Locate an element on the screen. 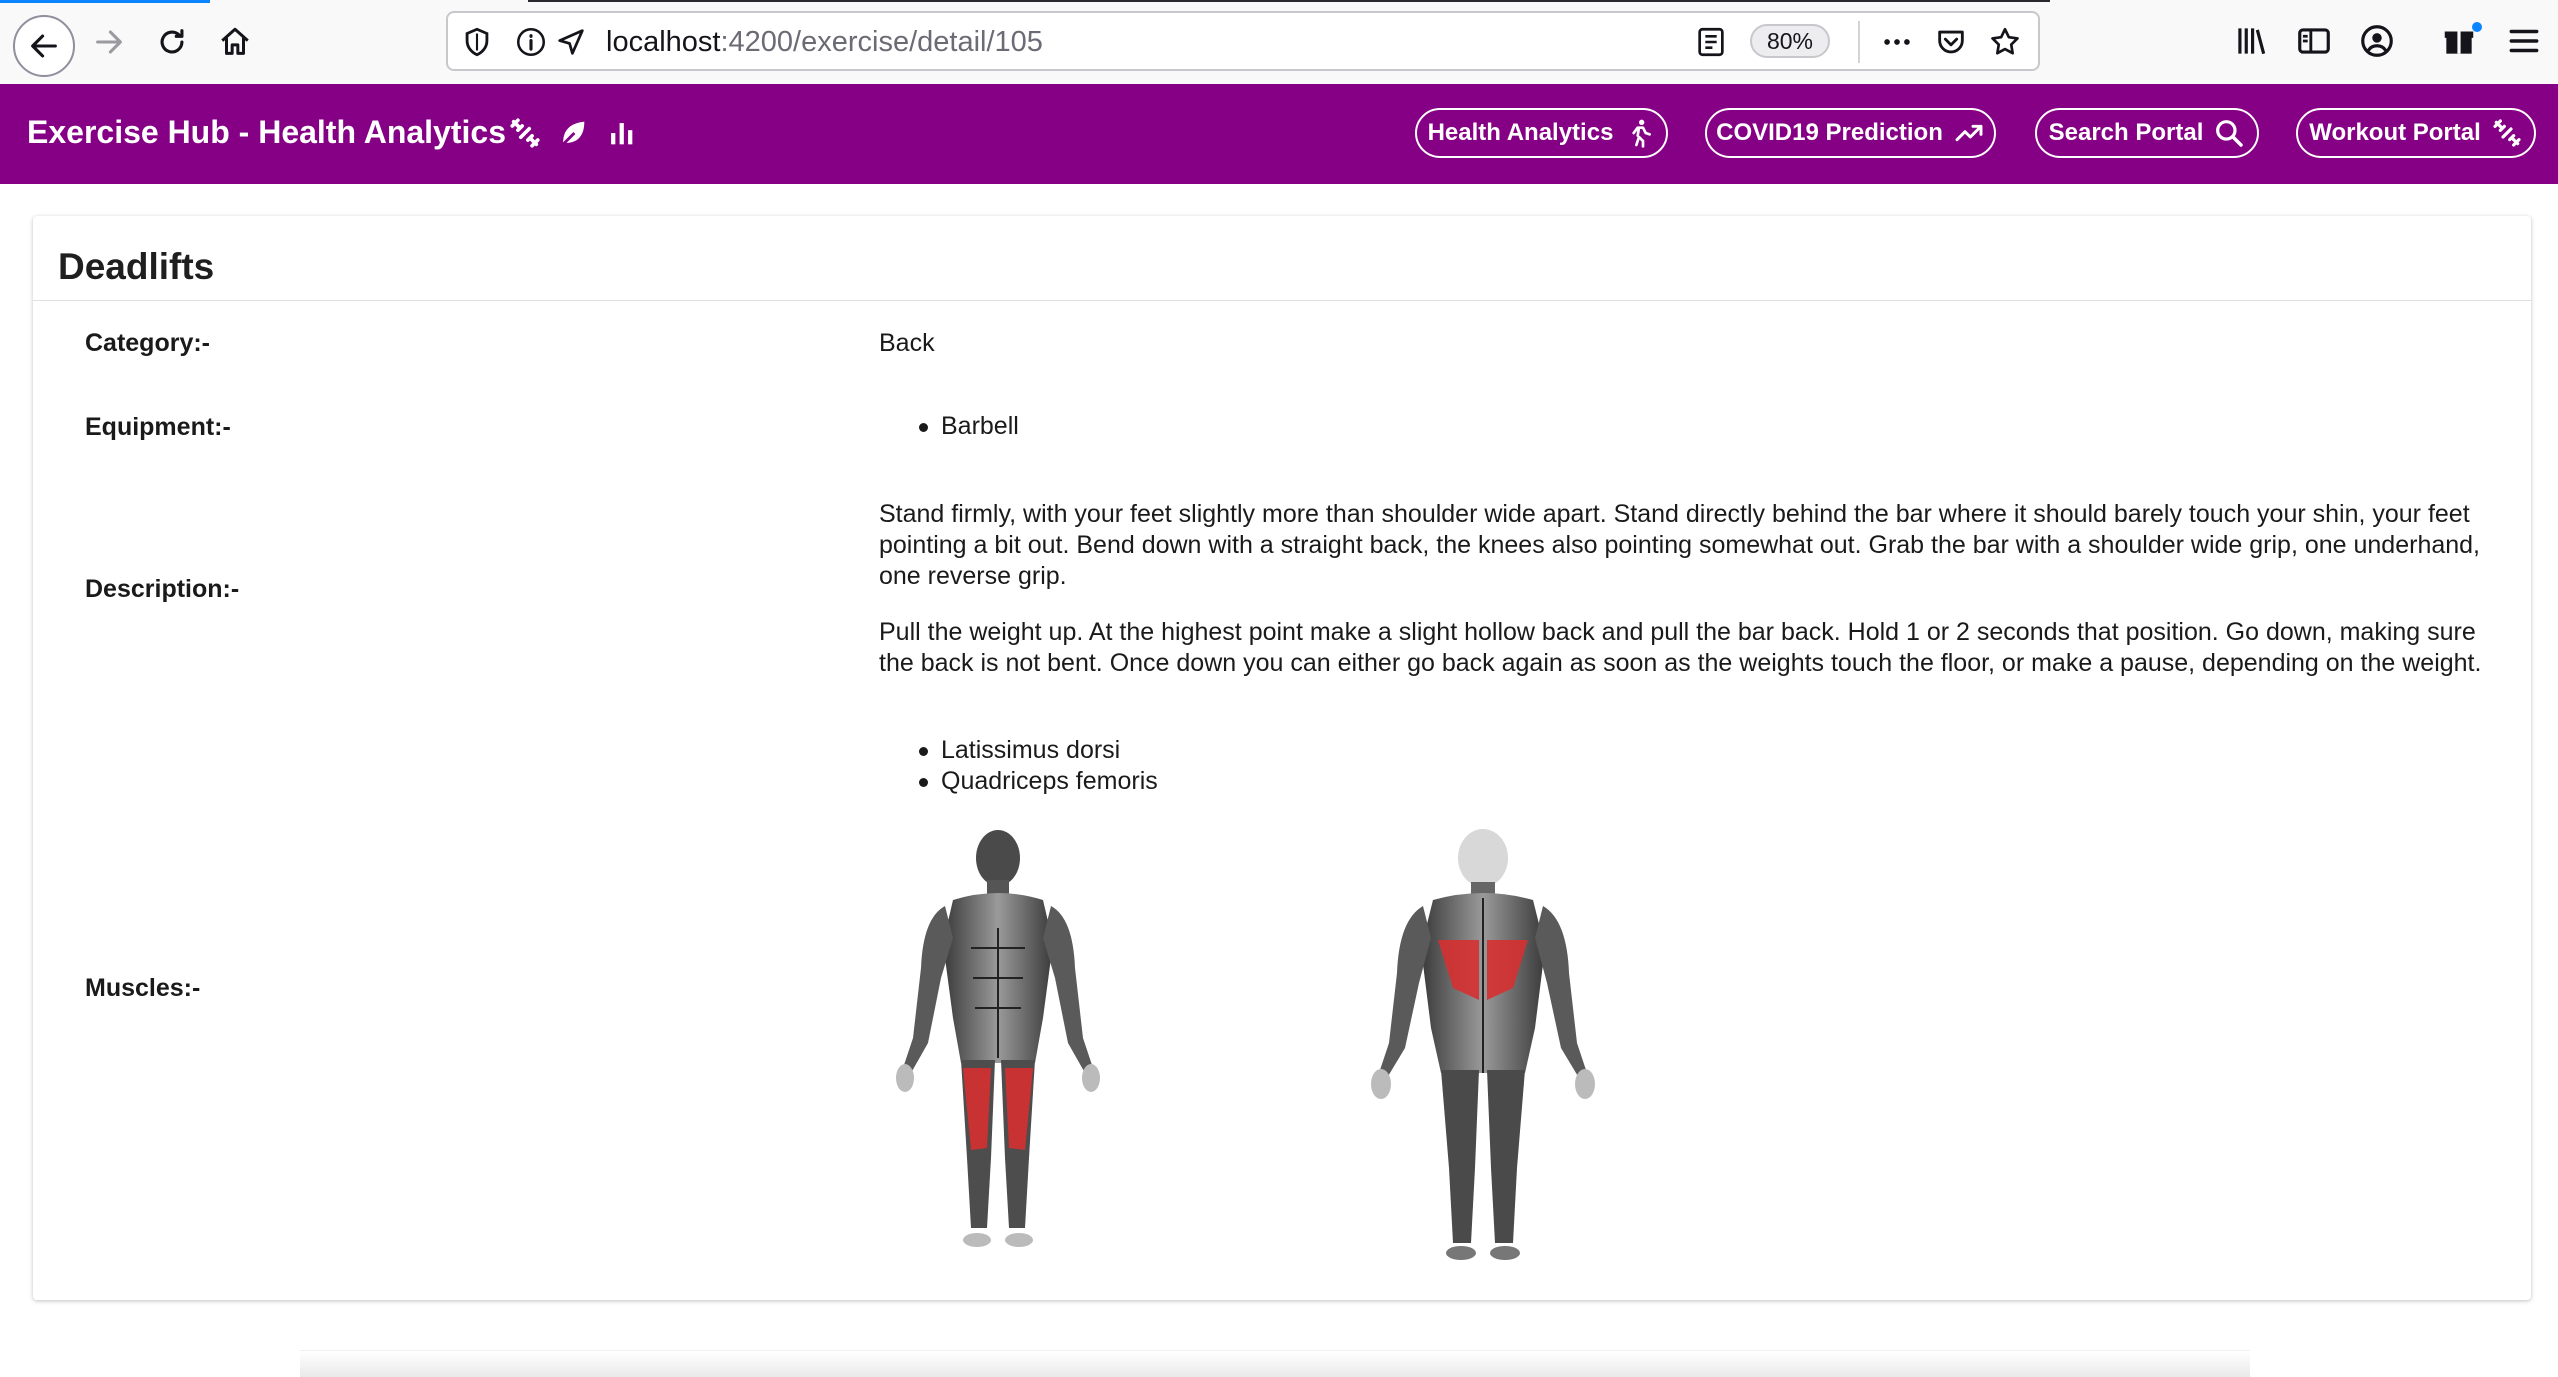 Image resolution: width=2558 pixels, height=1377 pixels. search-portal-label: Search Portal is located at coordinates (2126, 132).